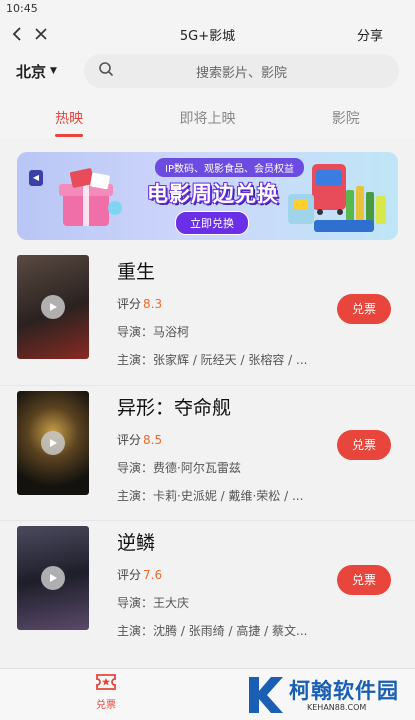 The width and height of the screenshot is (415, 720). What do you see at coordinates (106, 682) in the screenshot?
I see `ticket-icon` at bounding box center [106, 682].